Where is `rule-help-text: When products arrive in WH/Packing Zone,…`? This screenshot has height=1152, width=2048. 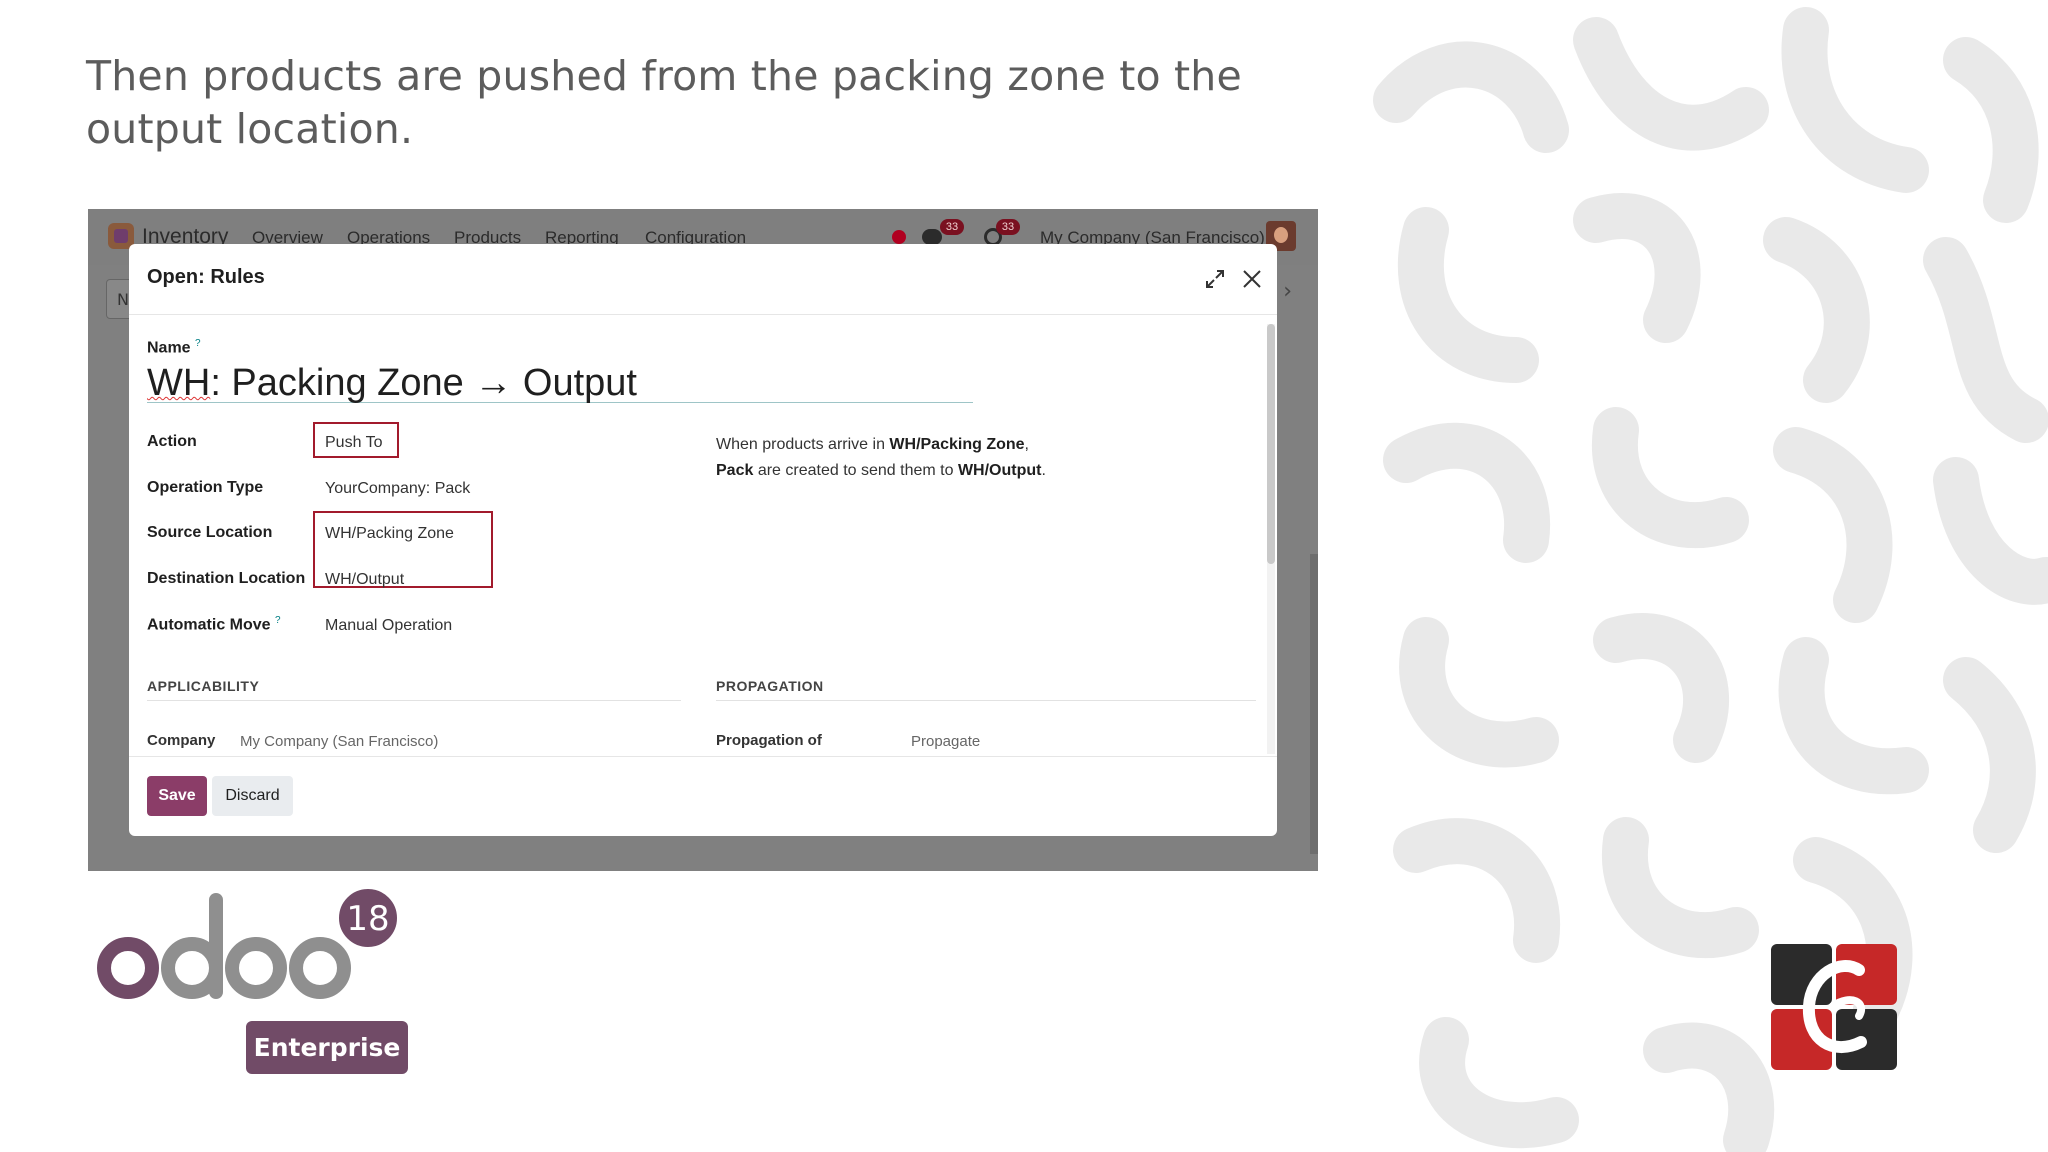
rule-help-text: When products arrive in WH/Packing Zone,… is located at coordinates (881, 457).